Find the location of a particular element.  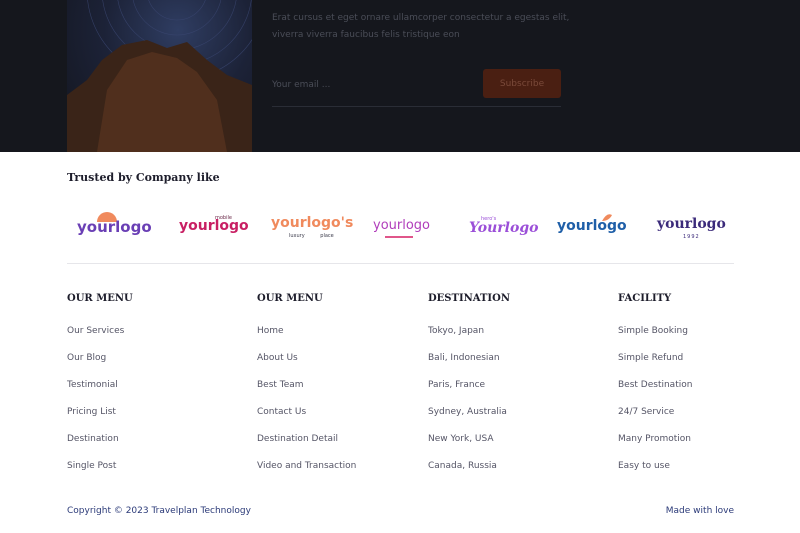

footer-link-destination-detail: Destination Detail is located at coordinates (297, 439).